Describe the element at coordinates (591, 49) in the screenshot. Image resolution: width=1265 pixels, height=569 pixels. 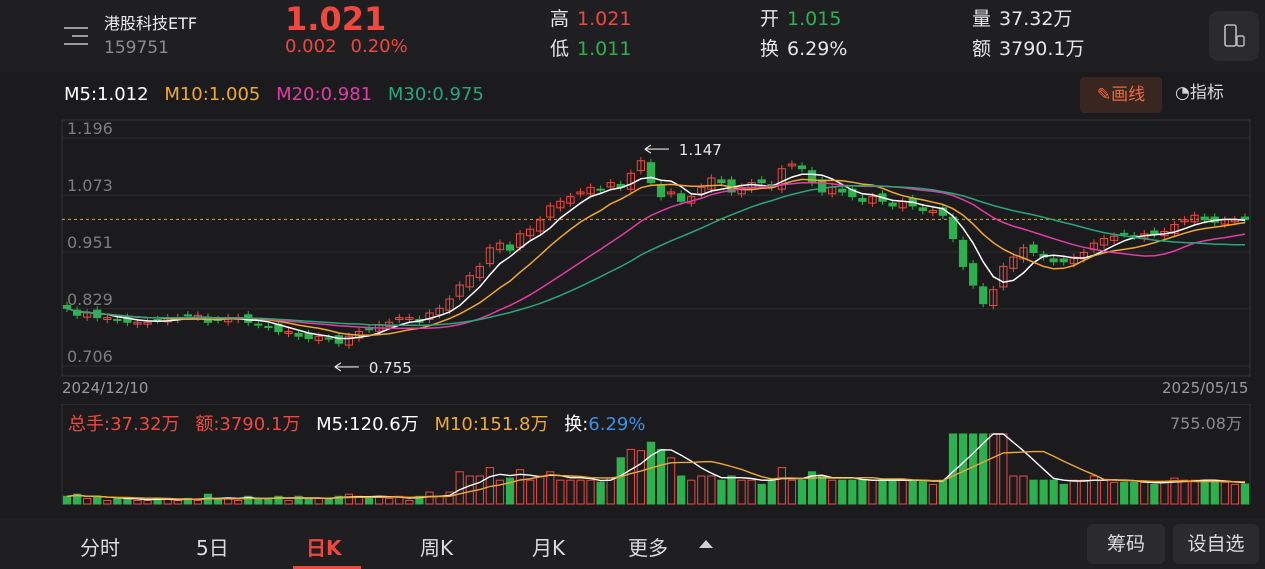
I see `low-stat: 低 1.011` at that location.